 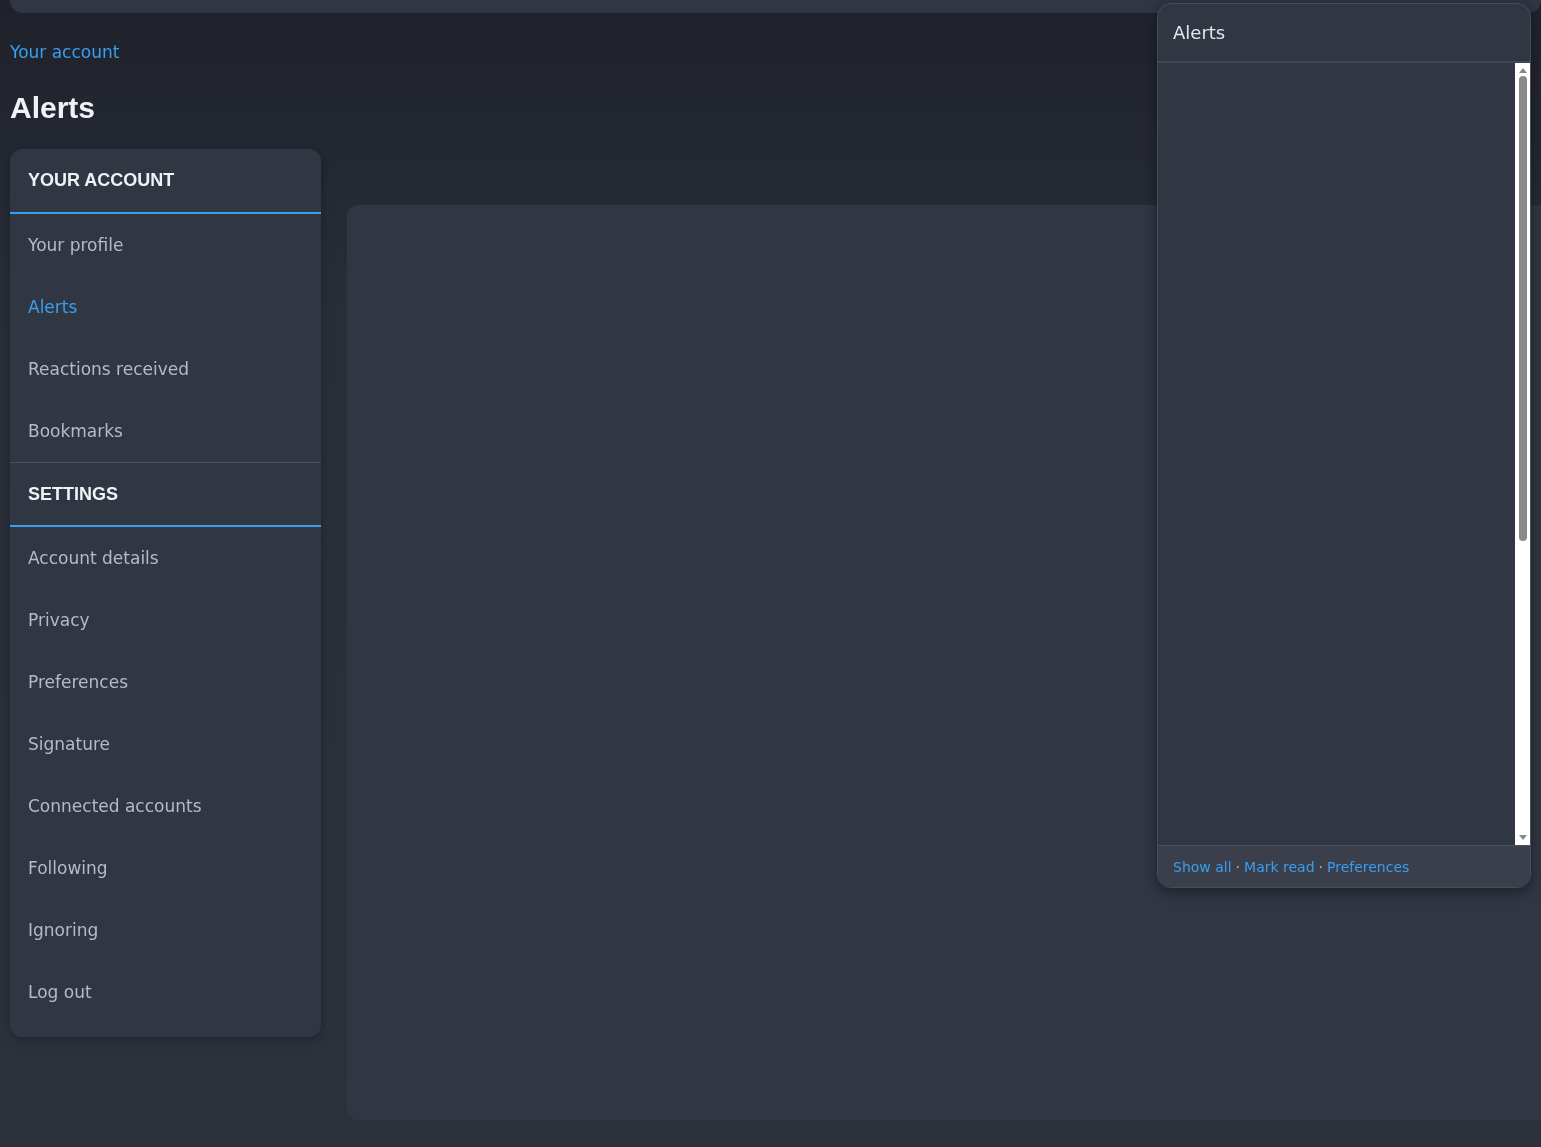 I want to click on footer-link: Show all, so click(x=1202, y=866).